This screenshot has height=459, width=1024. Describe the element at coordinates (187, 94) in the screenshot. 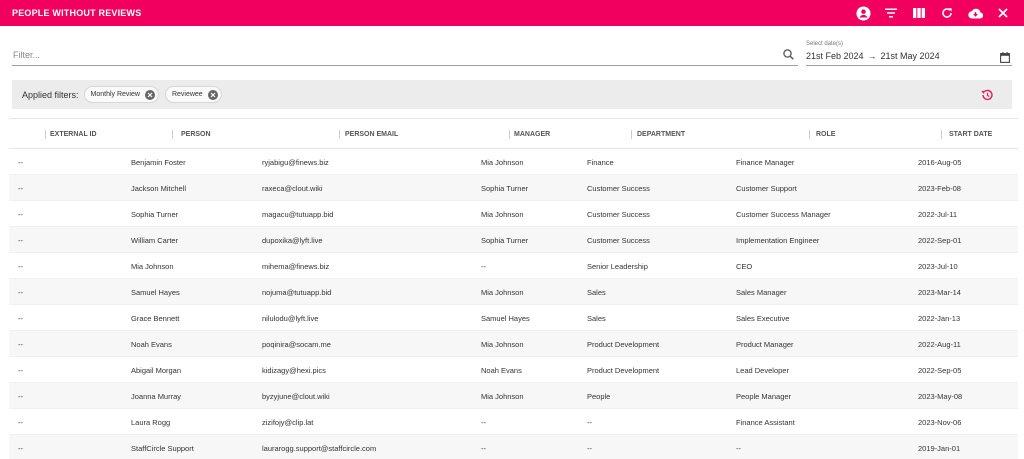

I see `filter-chip-label: Reviewee` at that location.